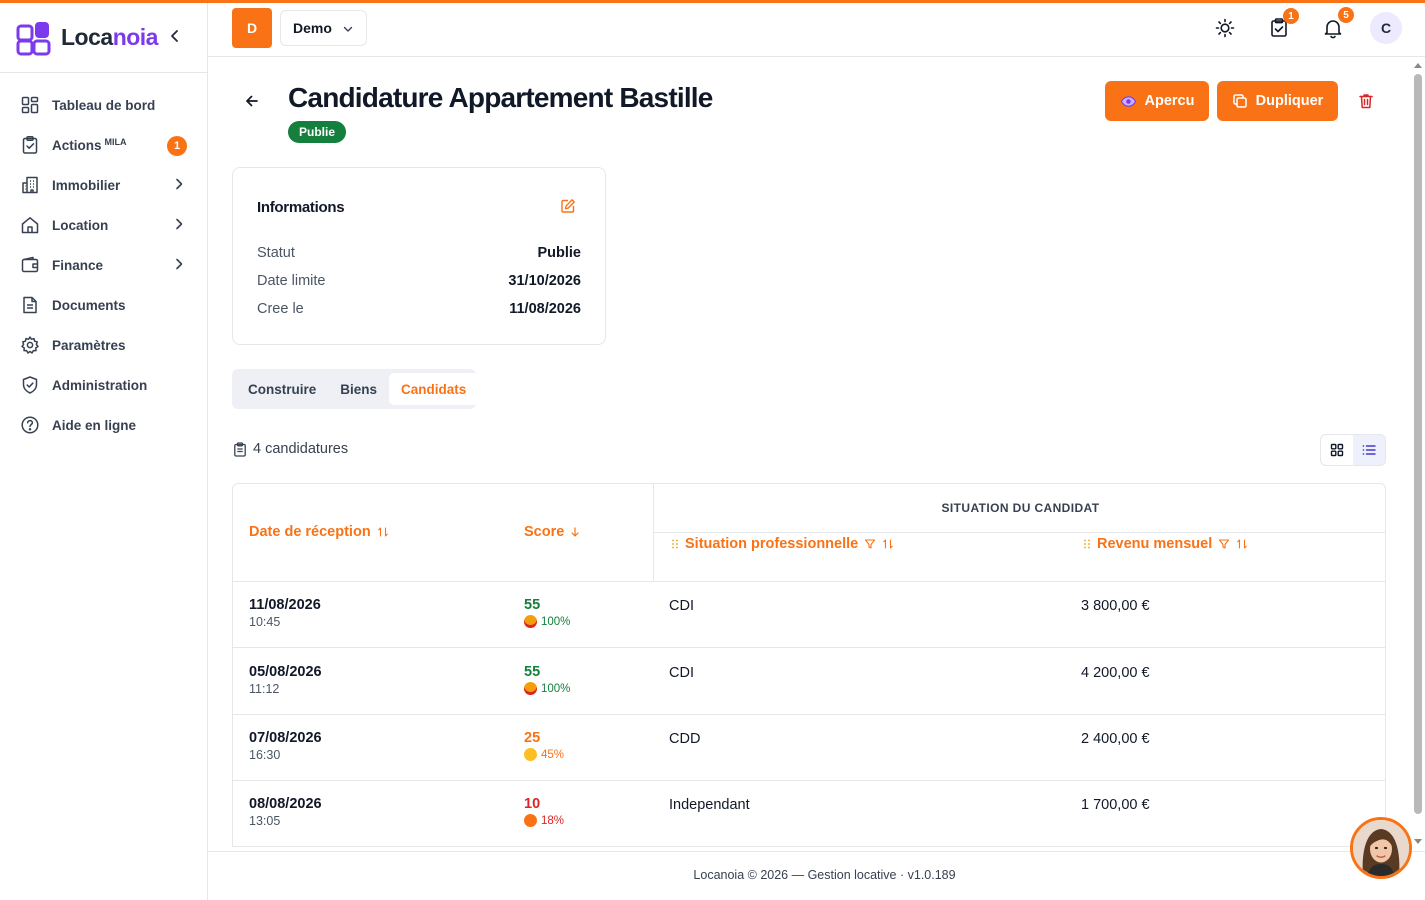 Image resolution: width=1425 pixels, height=900 pixels. I want to click on info-card-title: Informations, so click(301, 207).